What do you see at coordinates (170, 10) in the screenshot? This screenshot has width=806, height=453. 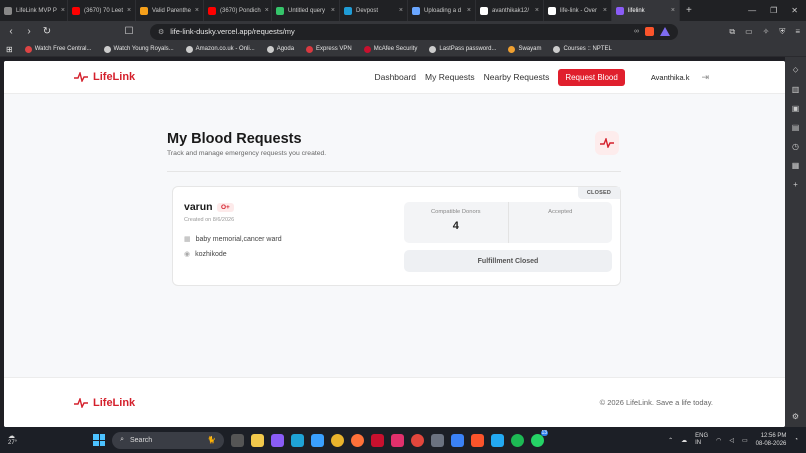 I see `browser-tab: Valid Parenthe ×` at bounding box center [170, 10].